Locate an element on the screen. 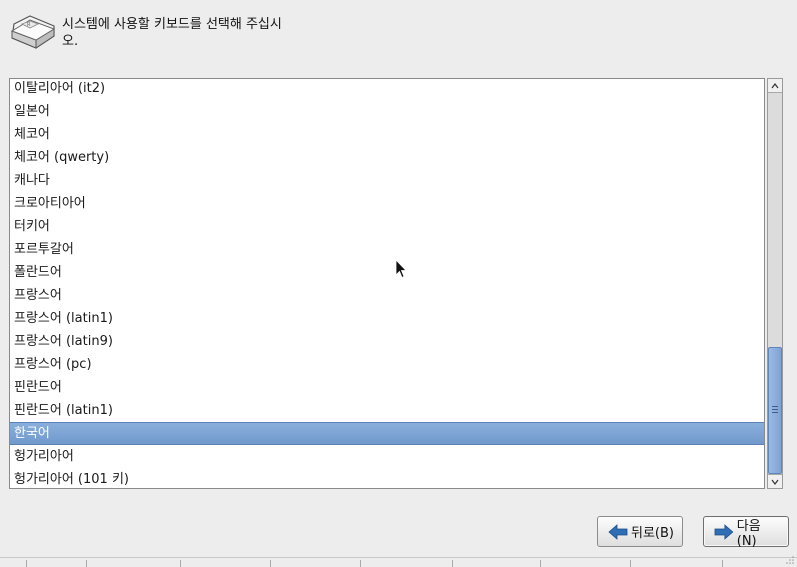 Image resolution: width=797 pixels, height=567 pixels. keyboard-list-item: 크로아티아어 is located at coordinates (387, 203).